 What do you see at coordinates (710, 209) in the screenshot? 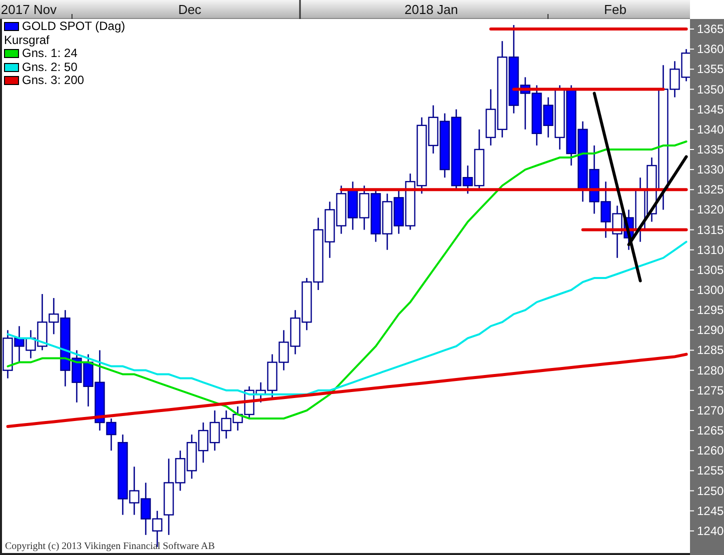
I see `price-label: 1320` at bounding box center [710, 209].